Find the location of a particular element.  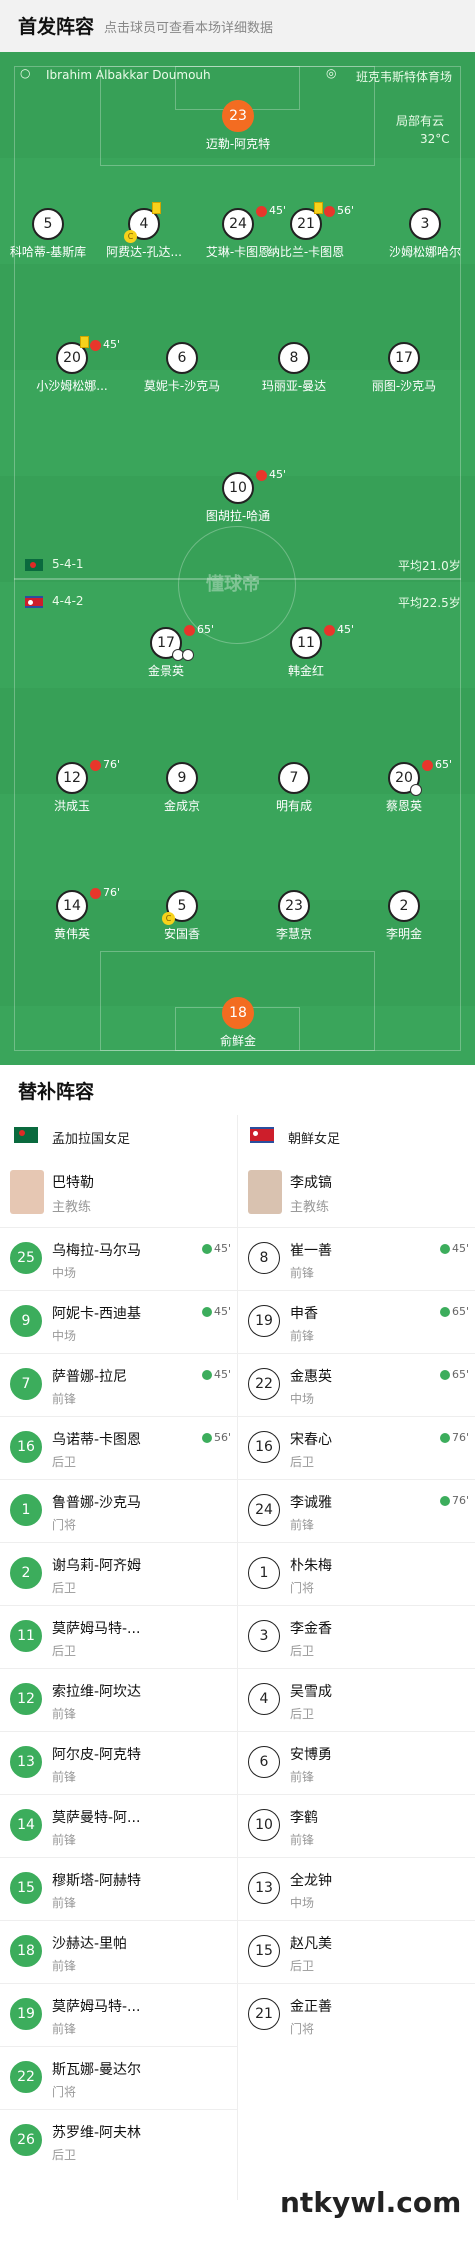

player-number-circle: 17 is located at coordinates (404, 358).